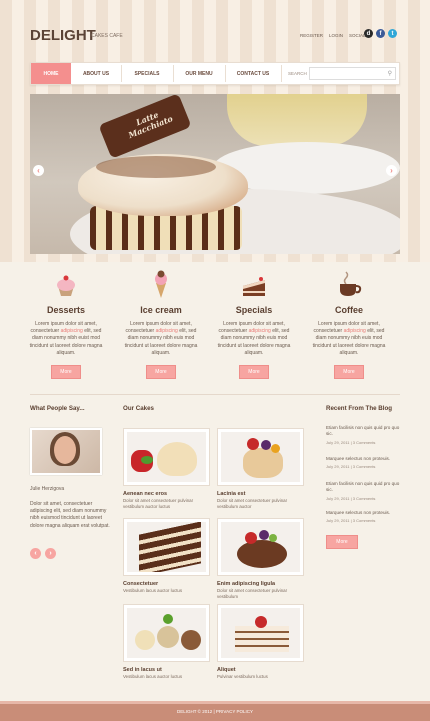  Describe the element at coordinates (297, 73) in the screenshot. I see `search-label: SEARCH` at that location.